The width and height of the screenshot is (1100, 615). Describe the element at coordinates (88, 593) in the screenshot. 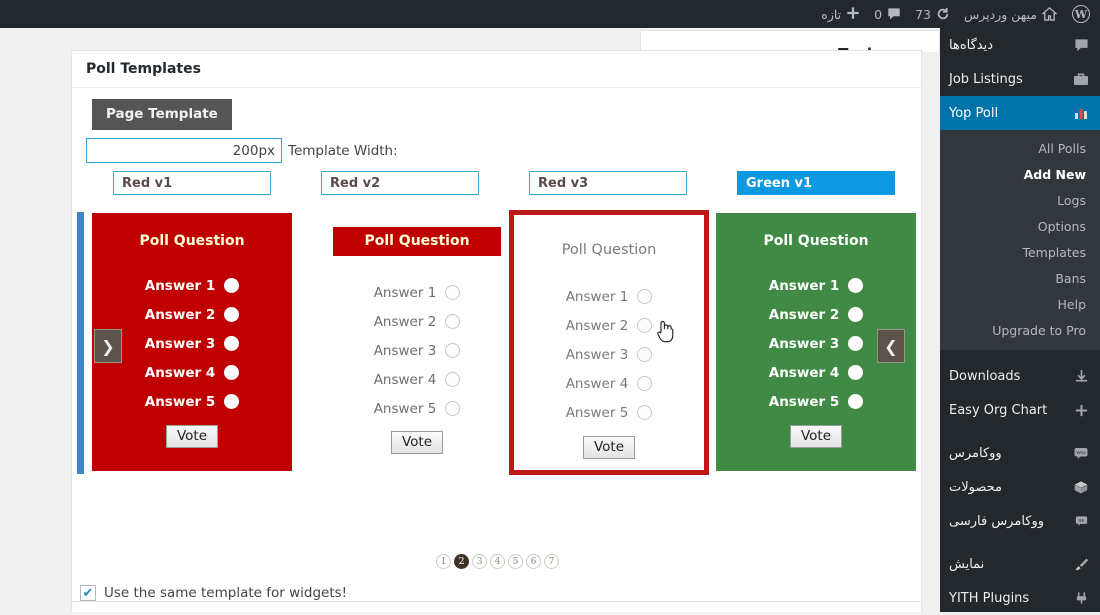

I see `widget-template-checkbox: ✔` at that location.